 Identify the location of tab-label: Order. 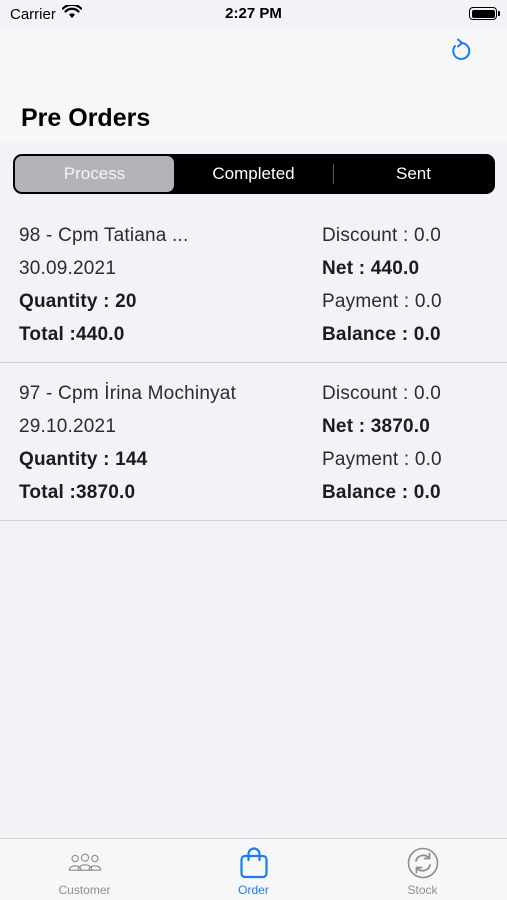
(253, 890).